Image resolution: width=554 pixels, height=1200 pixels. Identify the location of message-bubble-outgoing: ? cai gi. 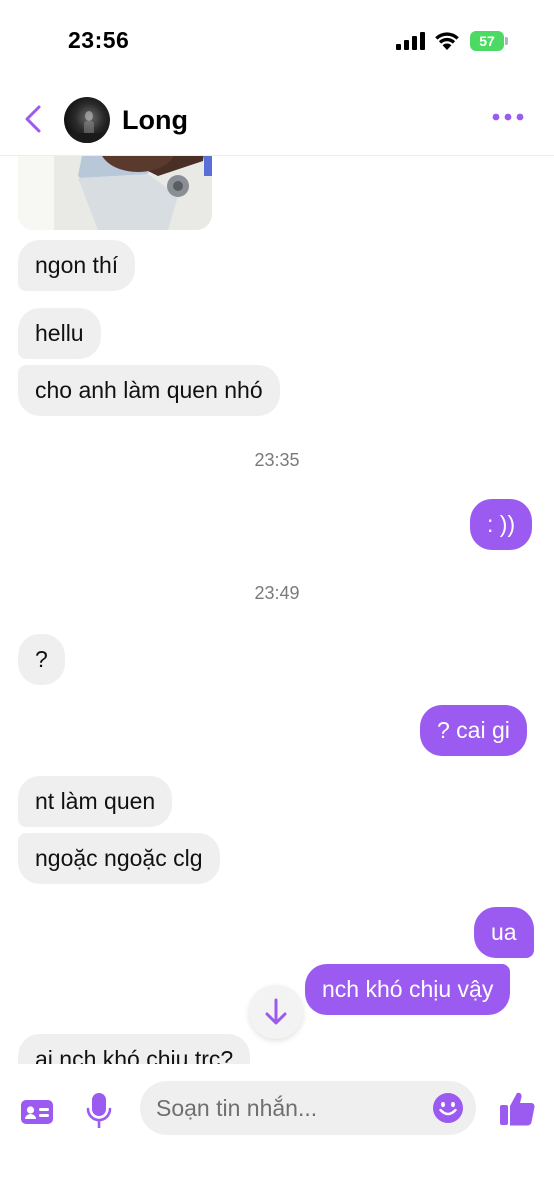
(473, 730).